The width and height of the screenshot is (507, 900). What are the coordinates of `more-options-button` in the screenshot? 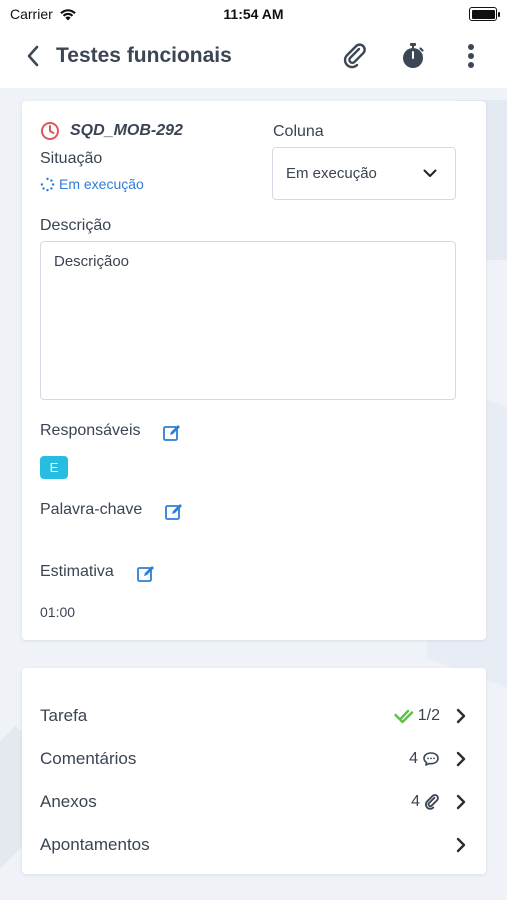 It's located at (471, 56).